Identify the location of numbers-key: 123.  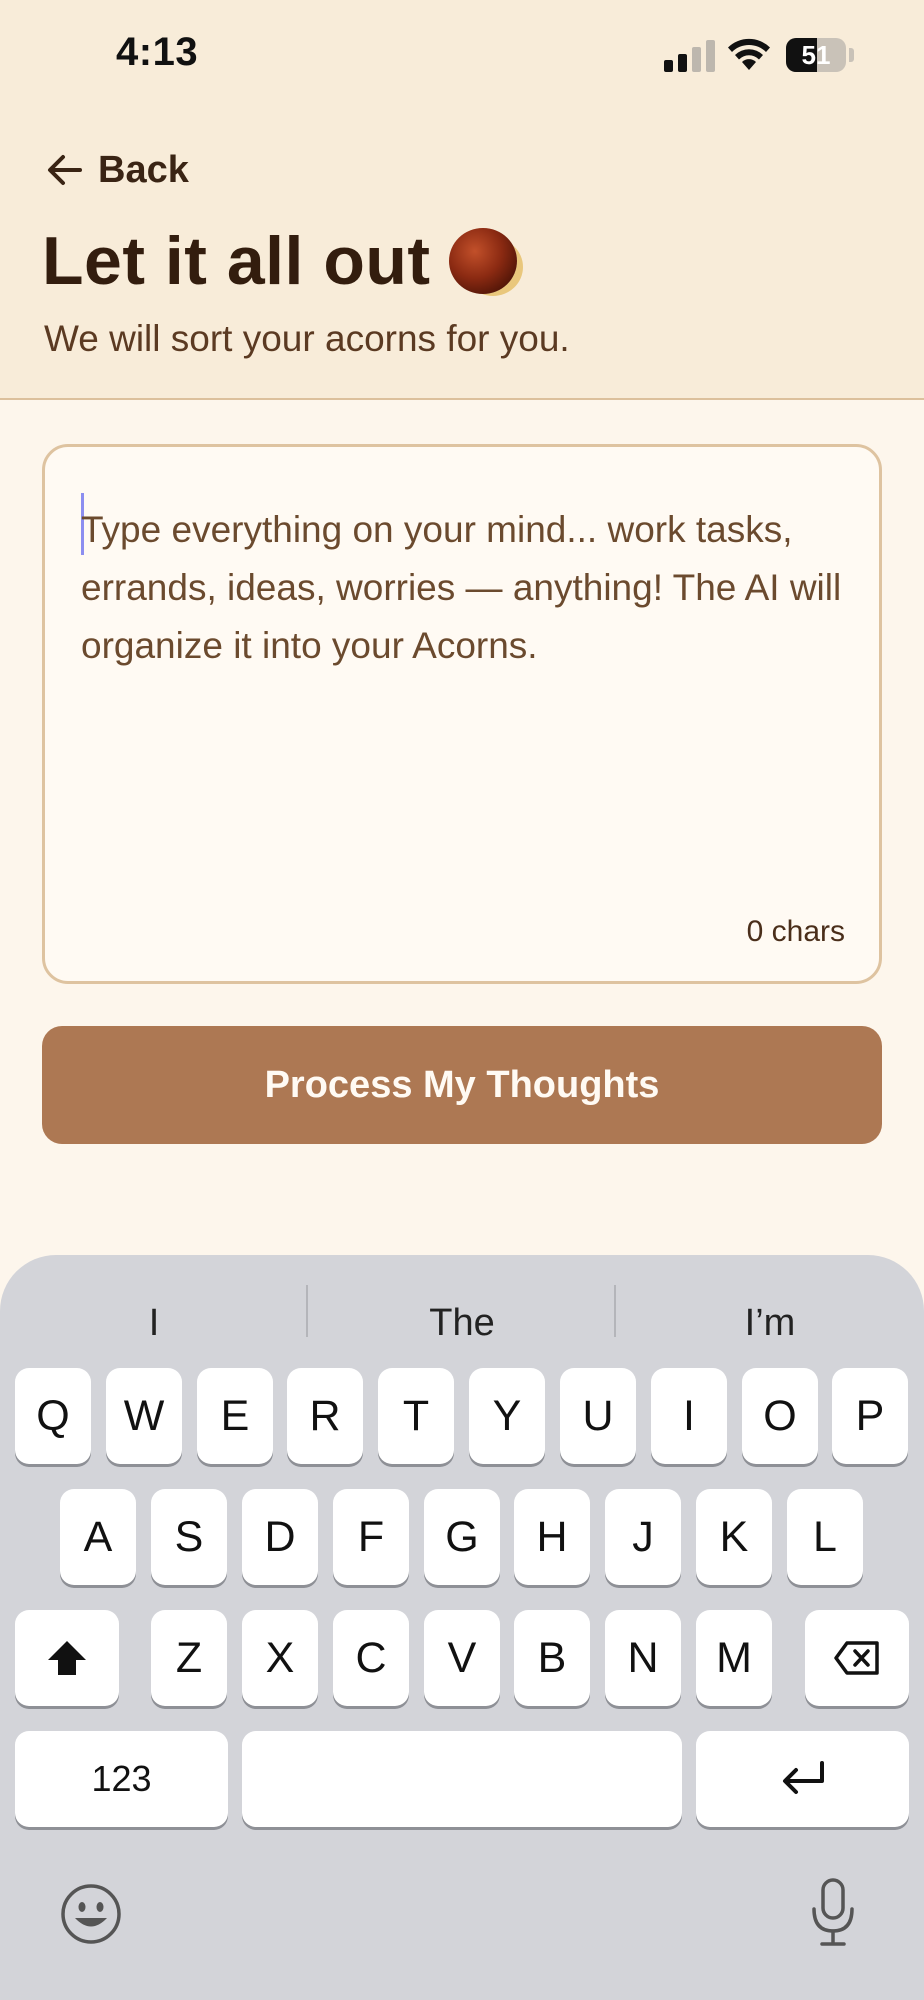
(121, 1779).